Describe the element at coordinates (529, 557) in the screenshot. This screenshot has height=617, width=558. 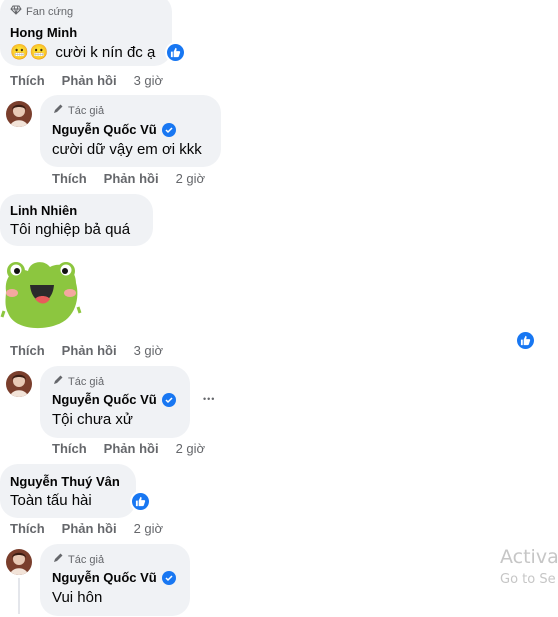
I see `activation-watermark: Activat` at that location.